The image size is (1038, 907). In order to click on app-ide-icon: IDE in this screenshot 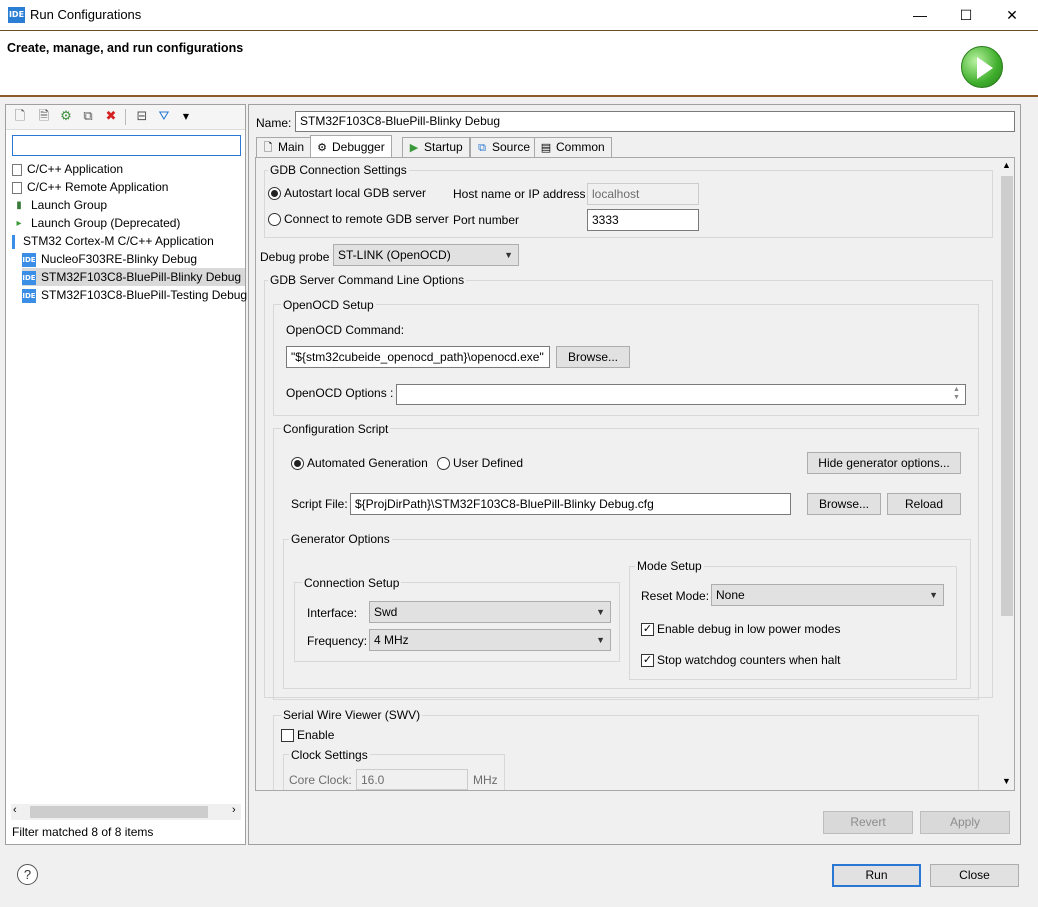, I will do `click(16, 15)`.